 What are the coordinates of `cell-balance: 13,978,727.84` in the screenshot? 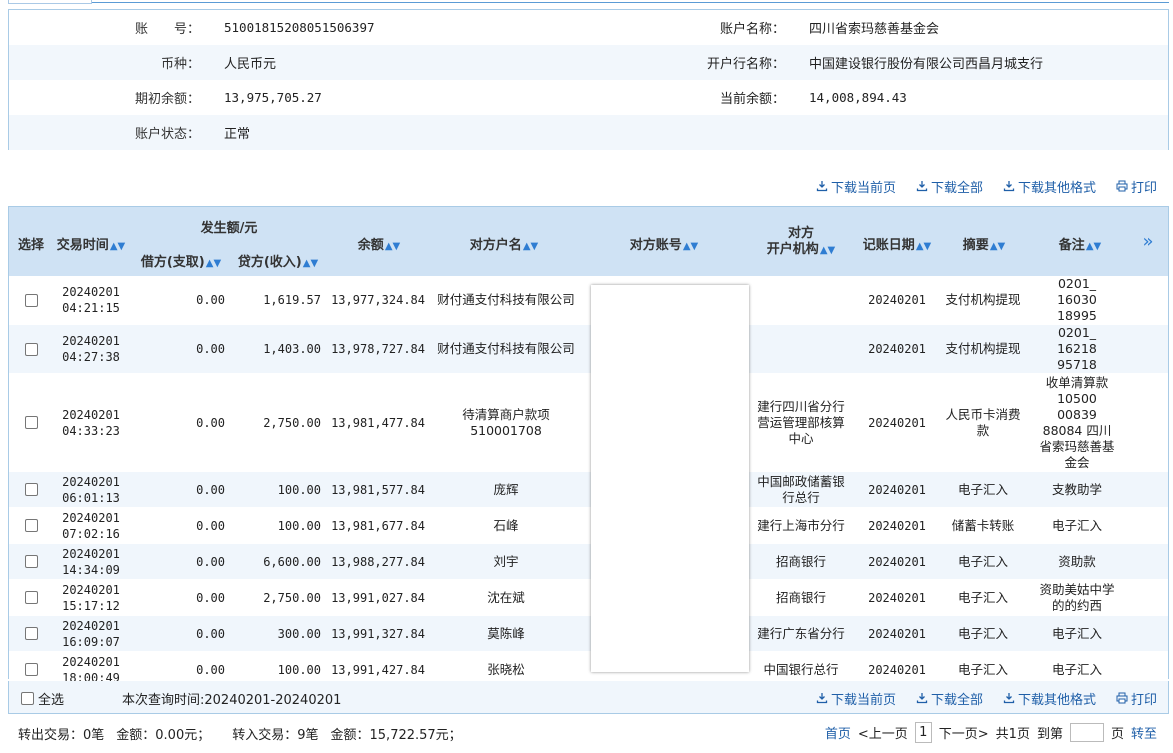 It's located at (378, 349).